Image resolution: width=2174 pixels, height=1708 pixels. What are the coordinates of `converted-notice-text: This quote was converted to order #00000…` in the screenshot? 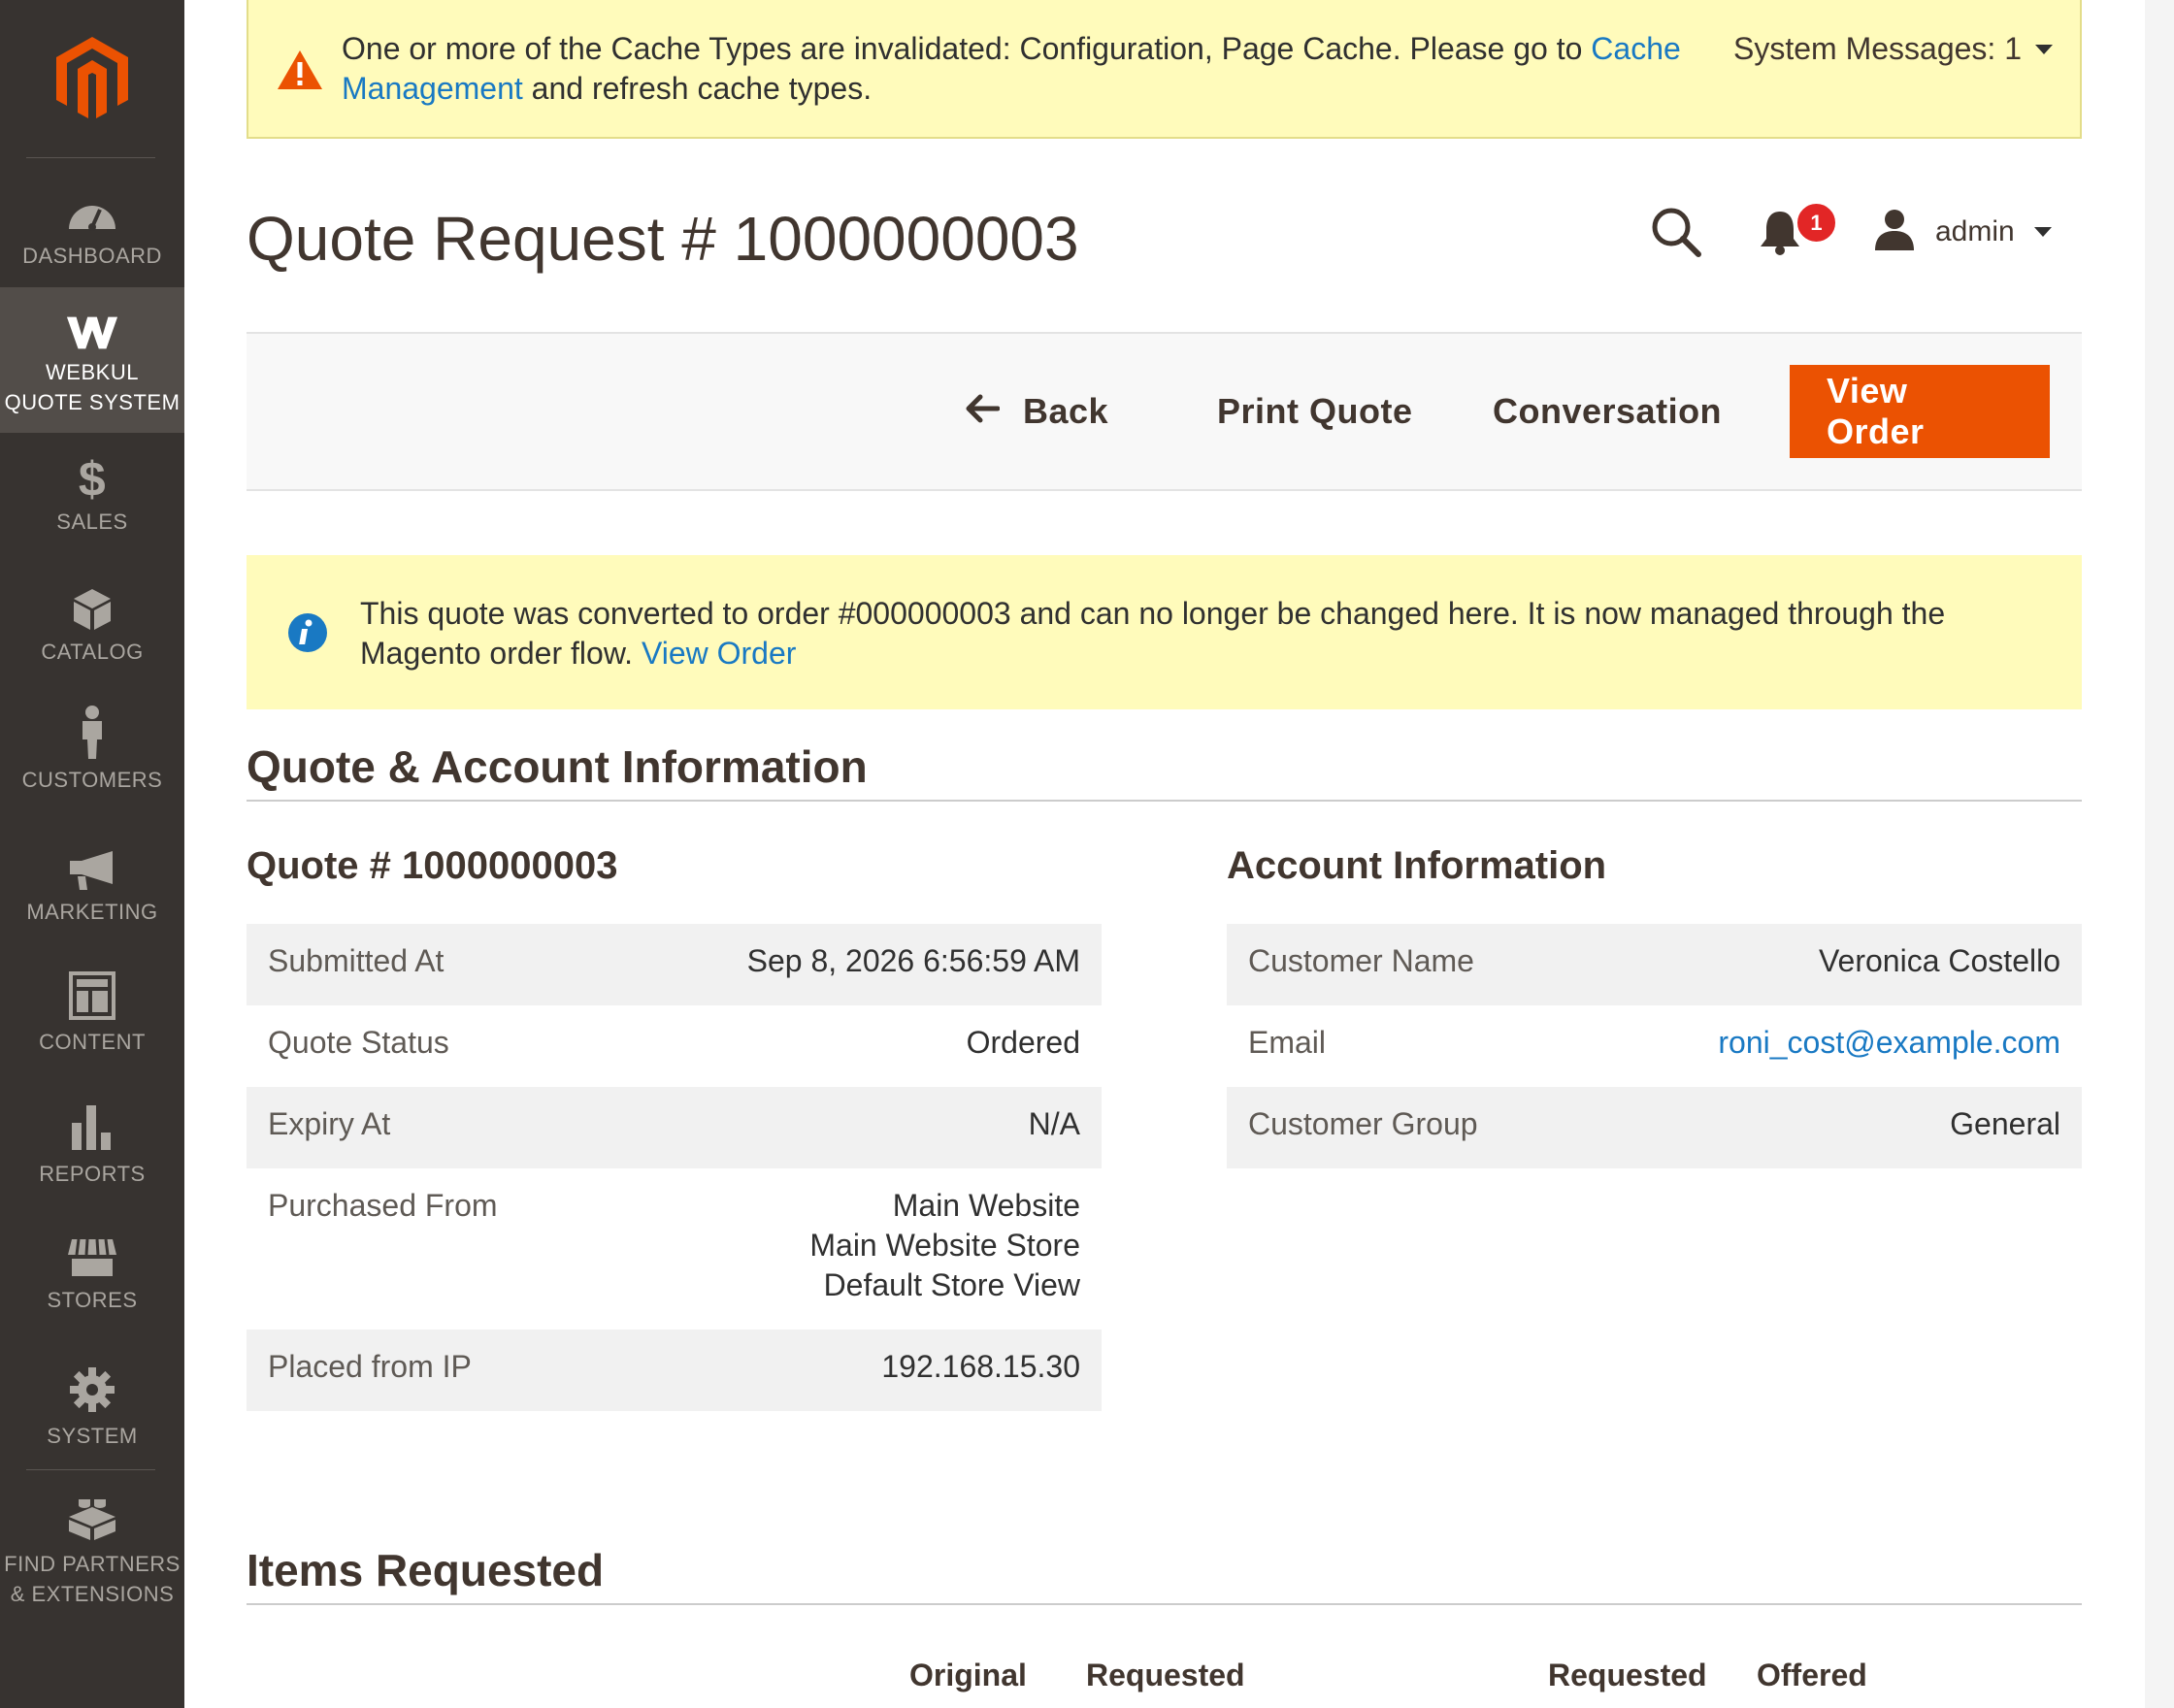 It's located at (1185, 633).